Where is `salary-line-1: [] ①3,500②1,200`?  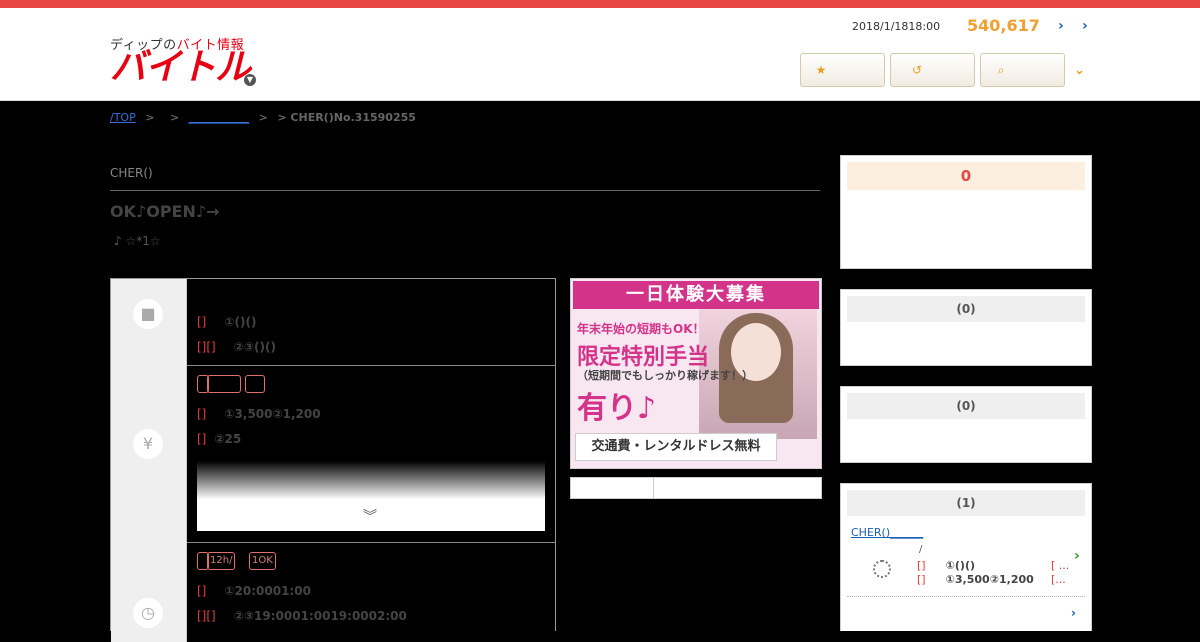 salary-line-1: [] ①3,500②1,200 is located at coordinates (259, 414).